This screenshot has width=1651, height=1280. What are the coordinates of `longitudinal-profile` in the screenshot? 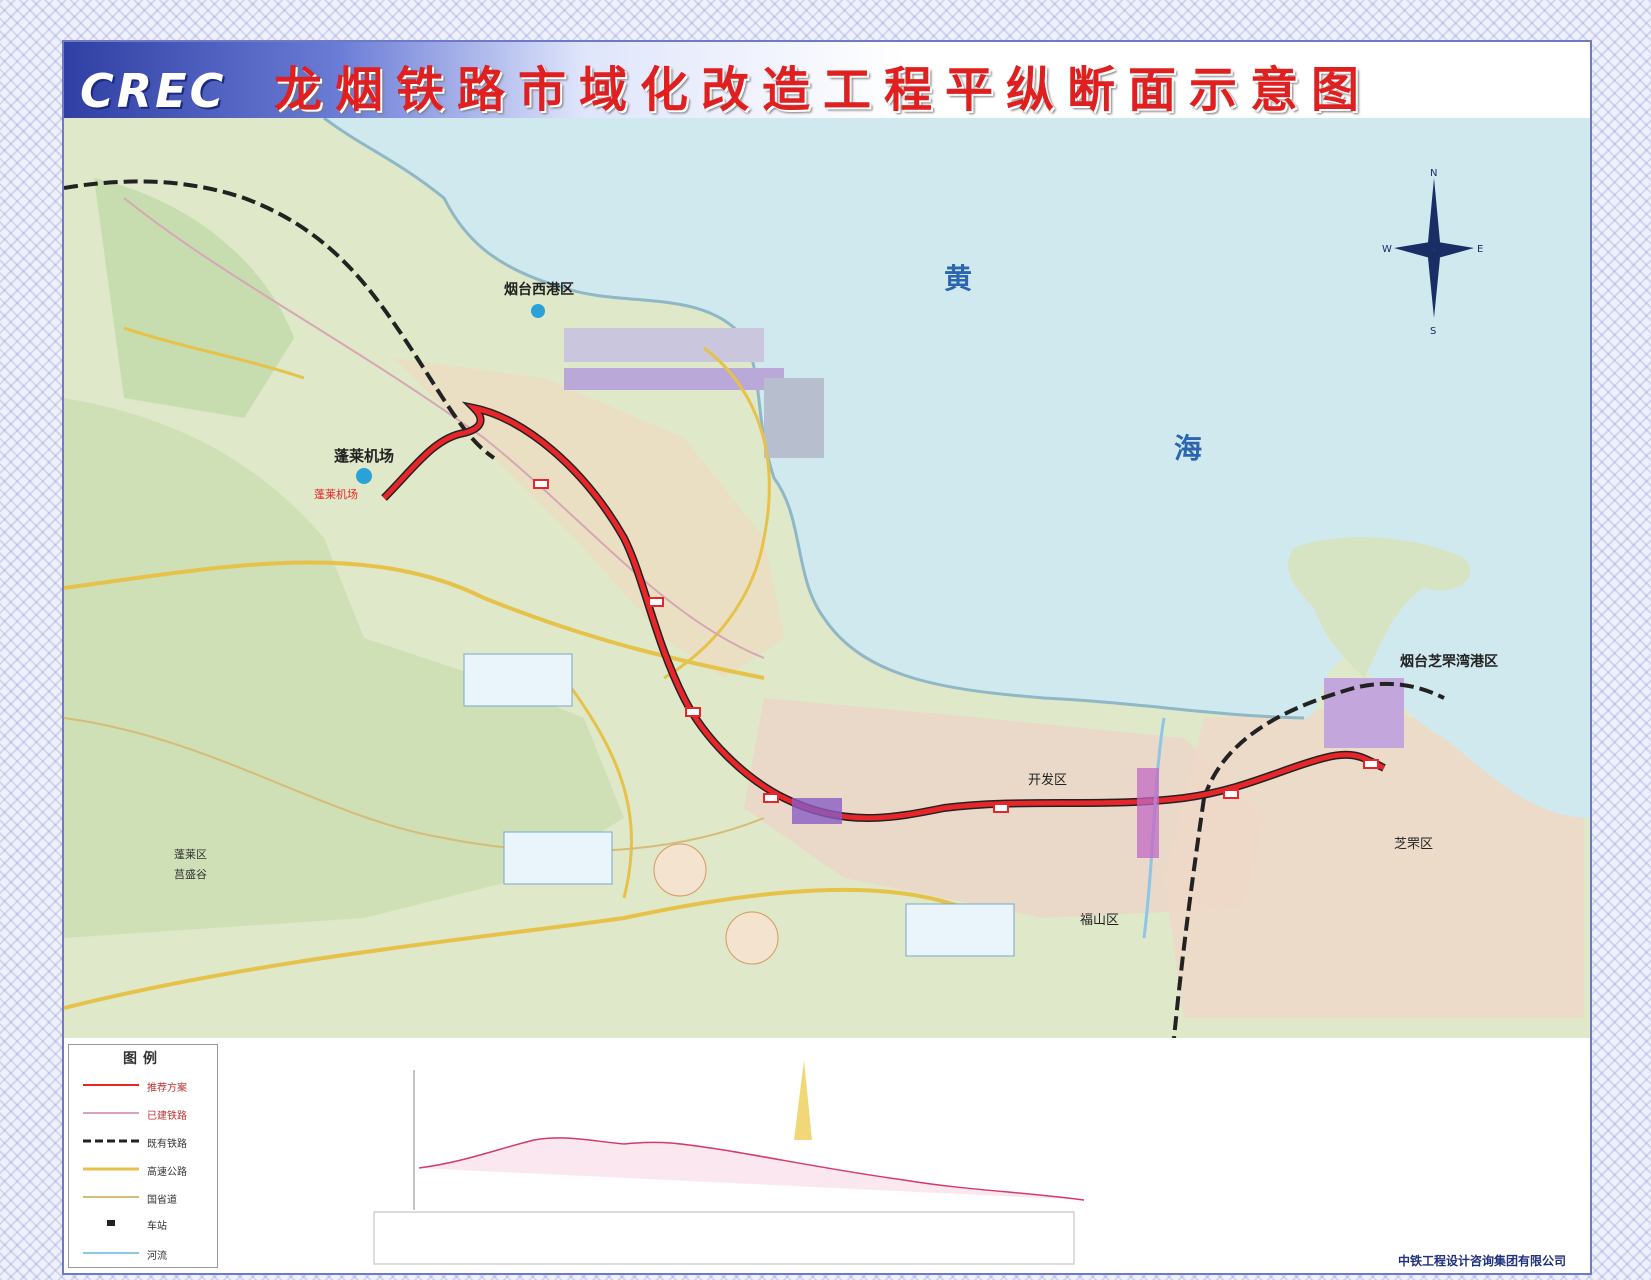 It's located at (729, 1162).